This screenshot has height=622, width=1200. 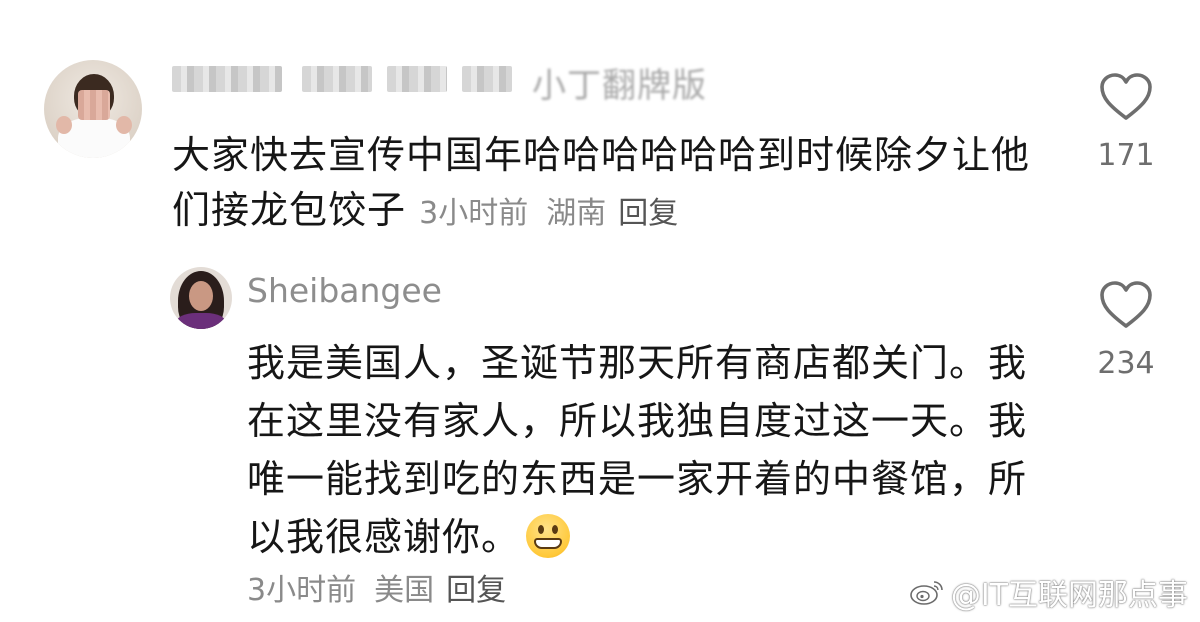 What do you see at coordinates (1126, 363) in the screenshot?
I see `like-count: 234` at bounding box center [1126, 363].